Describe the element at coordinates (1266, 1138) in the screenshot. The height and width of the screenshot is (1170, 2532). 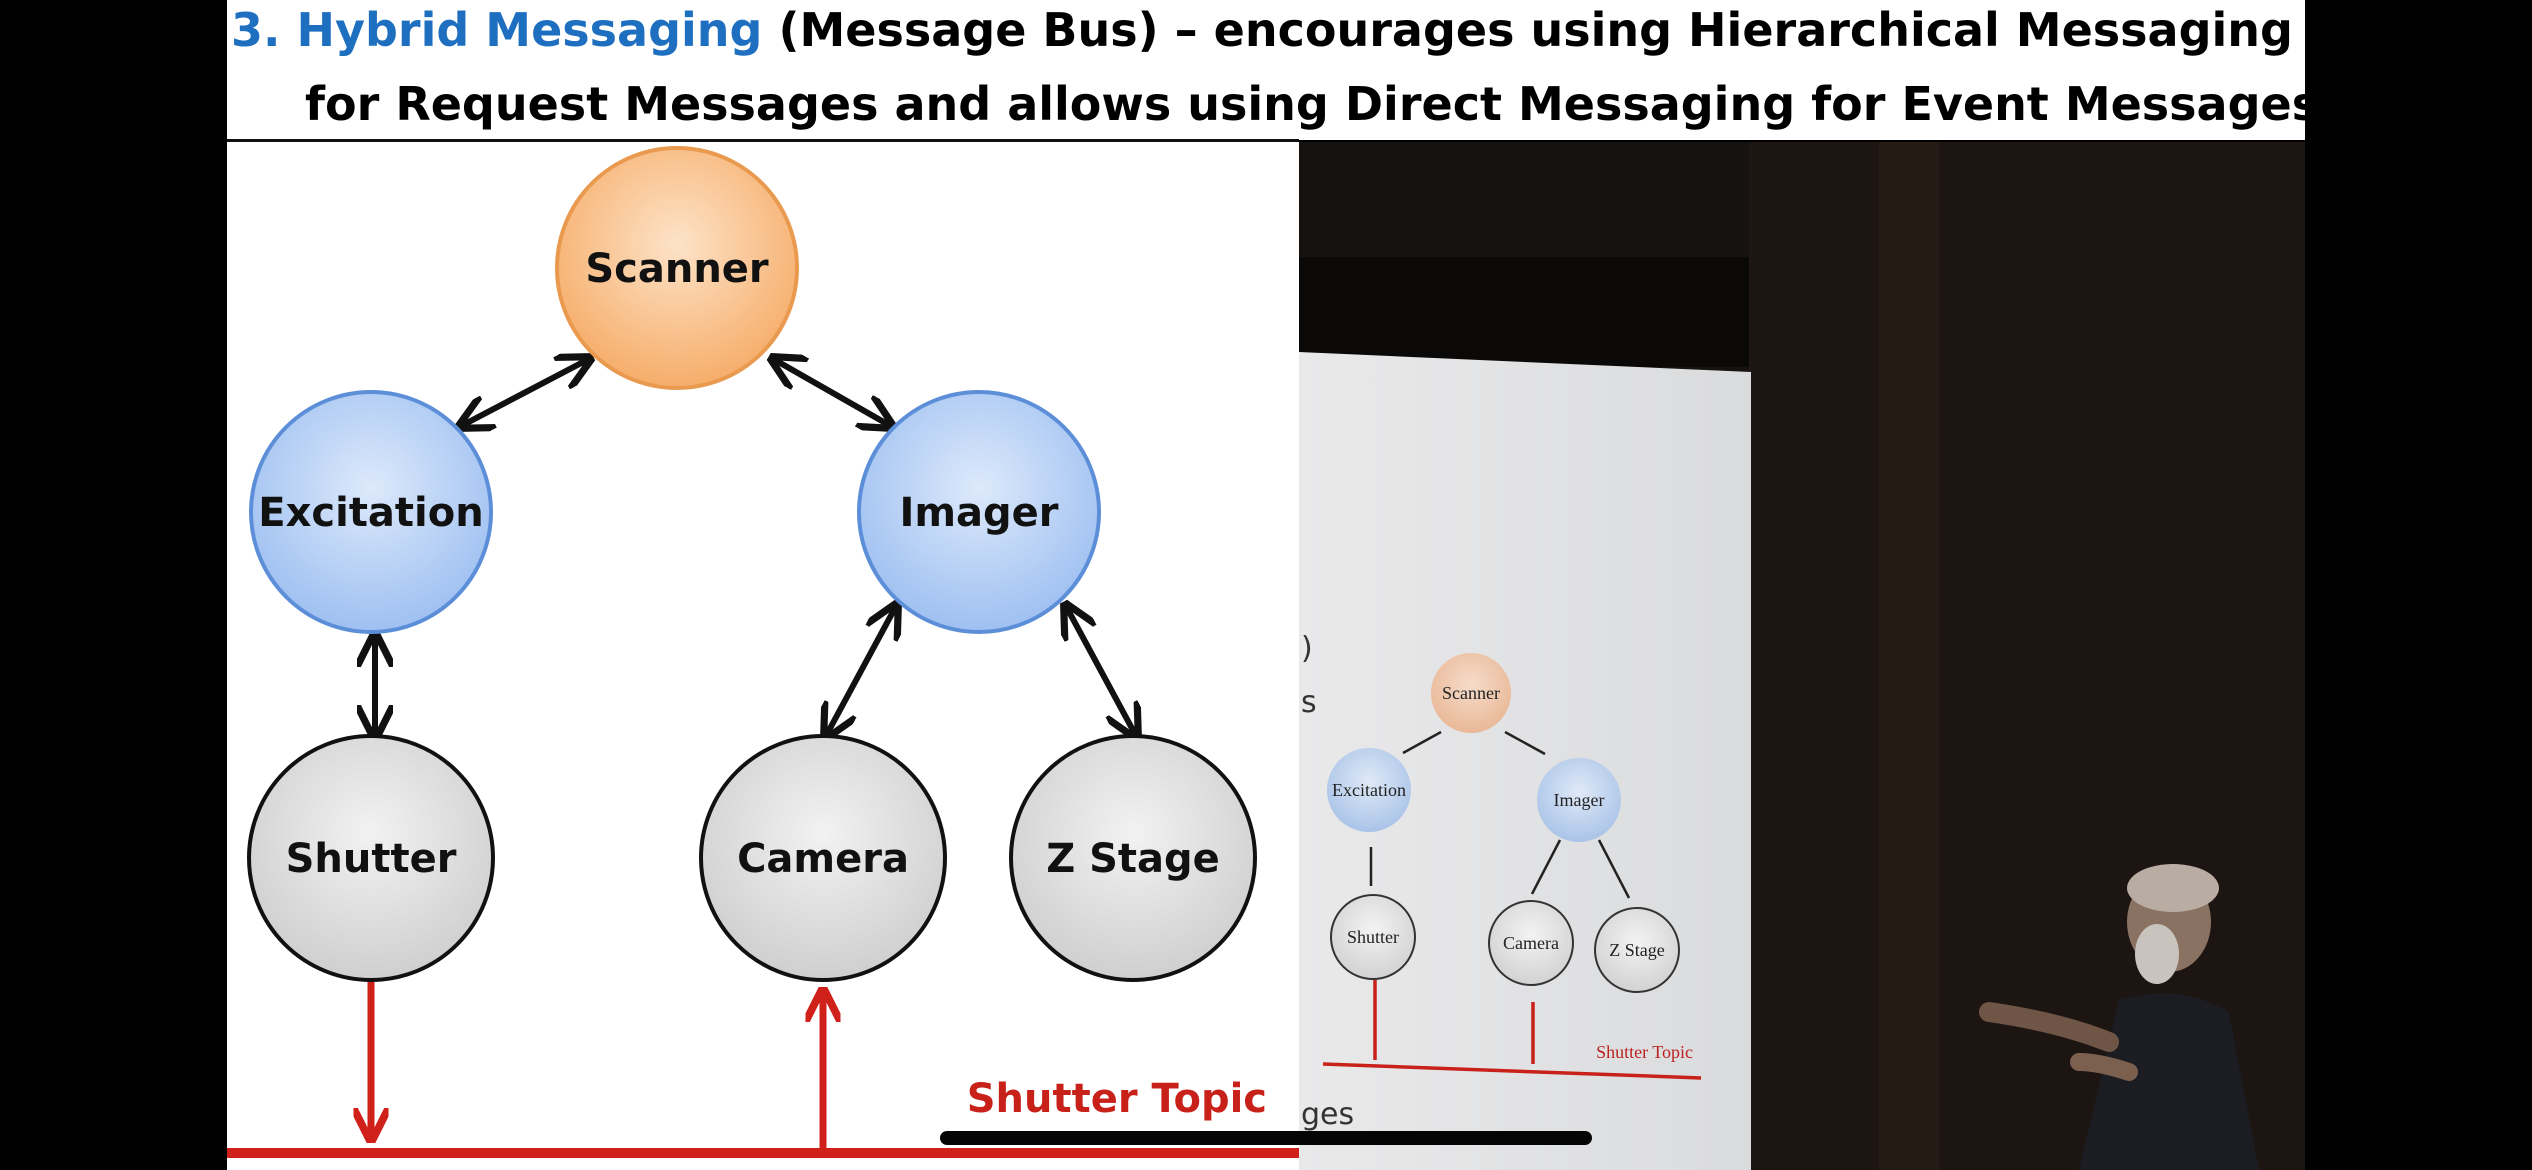
I see `video-scrub-bar` at that location.